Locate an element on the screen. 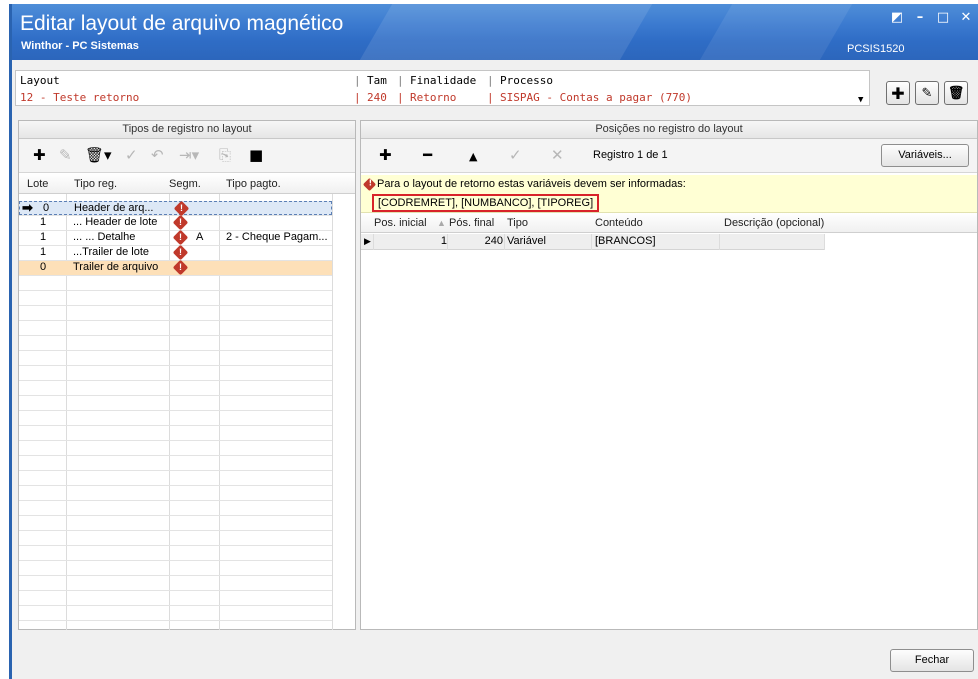  restore-icon: ◩ is located at coordinates (897, 17).